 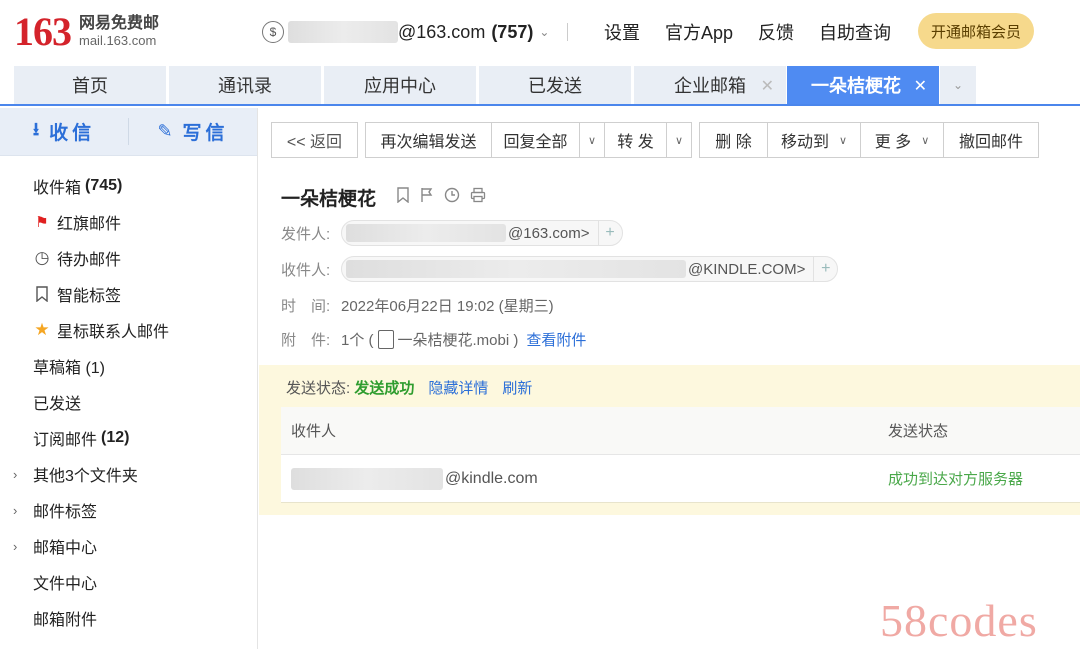 I want to click on folder-label: 红旗邮件, so click(x=89, y=224).